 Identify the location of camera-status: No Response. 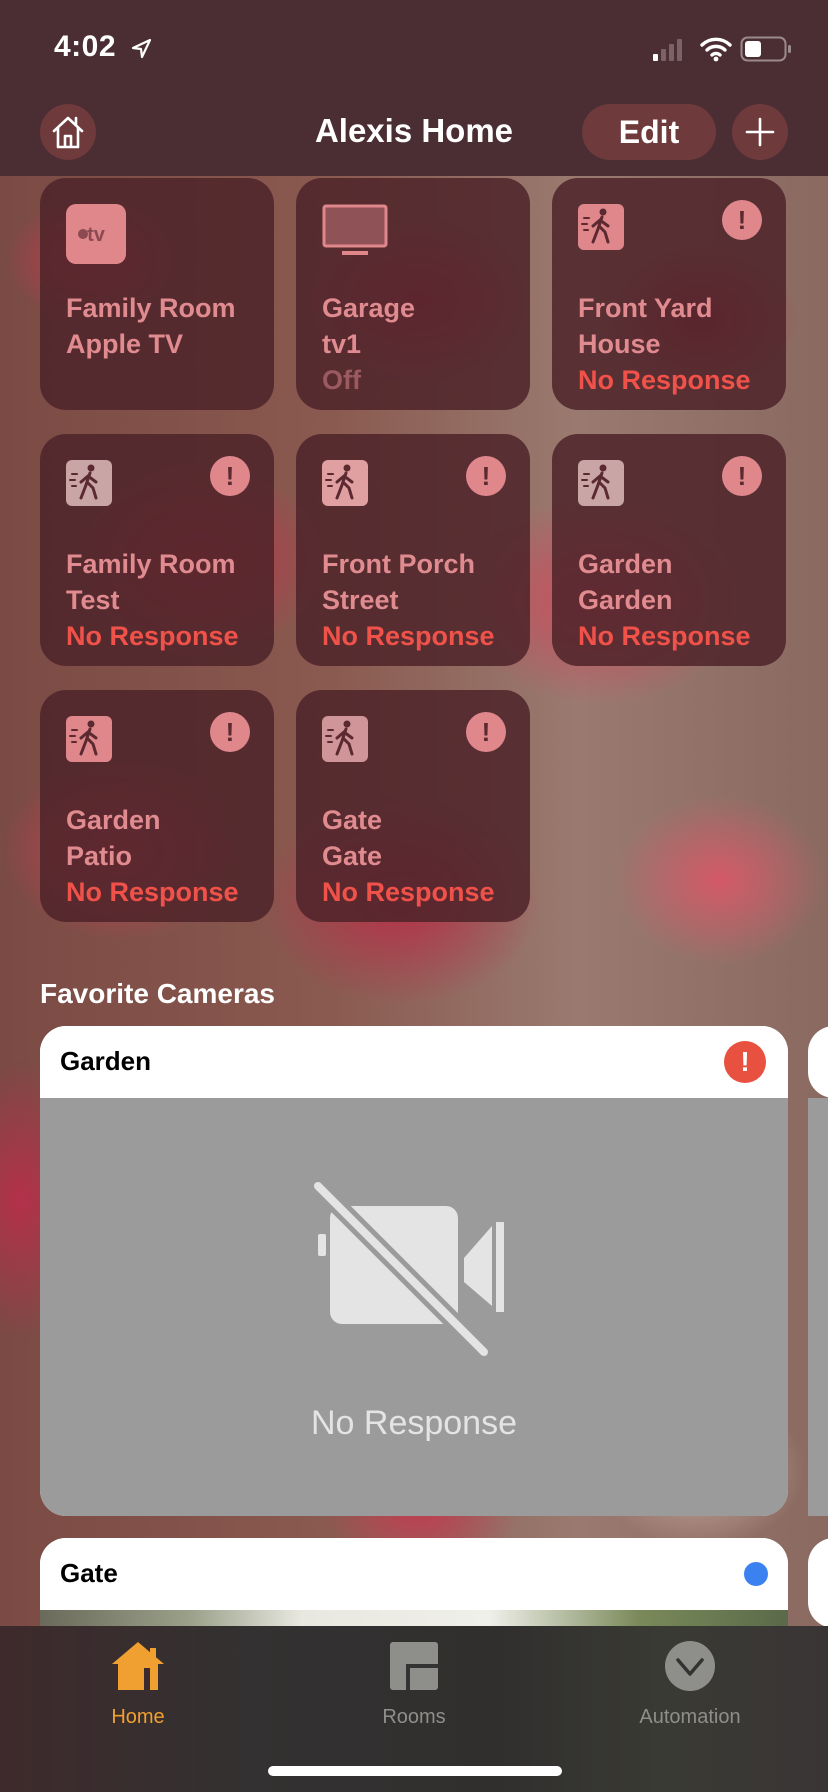
(413, 1423).